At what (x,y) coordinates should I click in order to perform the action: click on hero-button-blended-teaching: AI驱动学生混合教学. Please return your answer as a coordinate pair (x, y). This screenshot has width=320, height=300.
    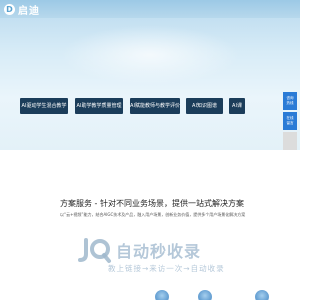
    Looking at the image, I should click on (44, 106).